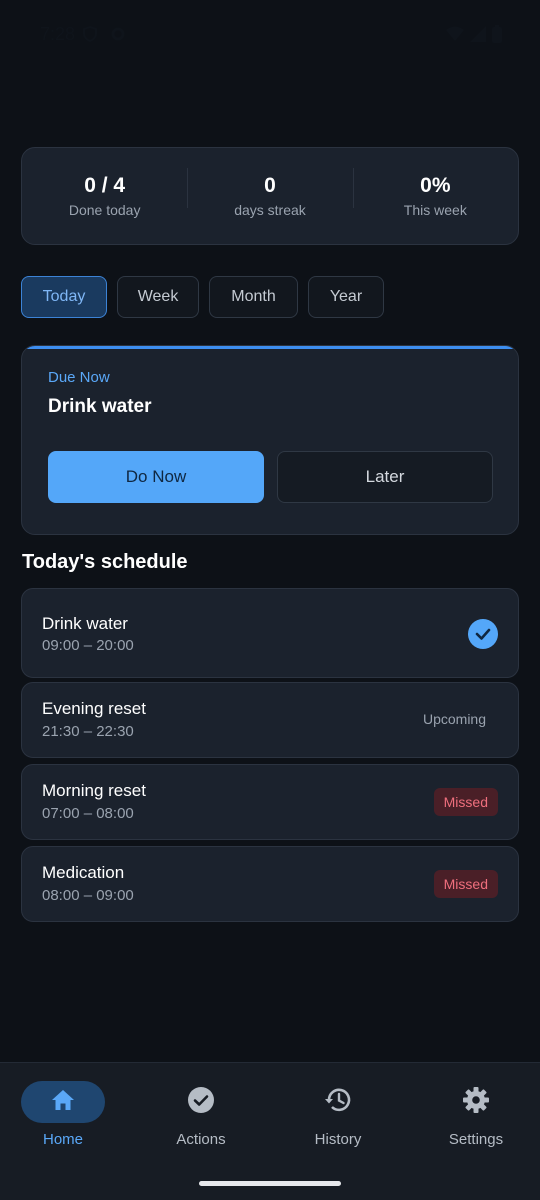 This screenshot has width=540, height=1200. I want to click on nav-history-icon-wrap, so click(338, 1102).